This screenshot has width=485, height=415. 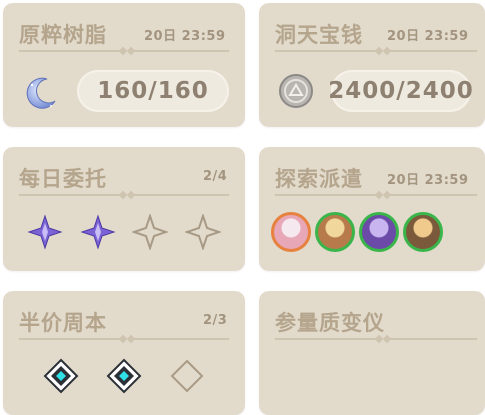 What do you see at coordinates (41, 93) in the screenshot?
I see `moon-crescent-icon` at bounding box center [41, 93].